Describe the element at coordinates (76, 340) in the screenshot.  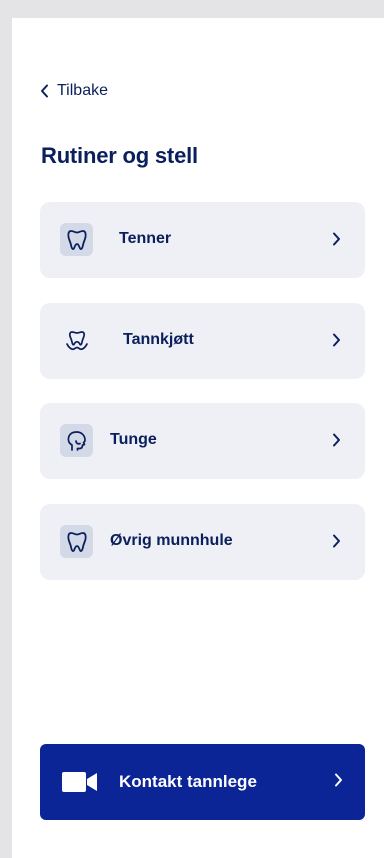
I see `gums-icon` at that location.